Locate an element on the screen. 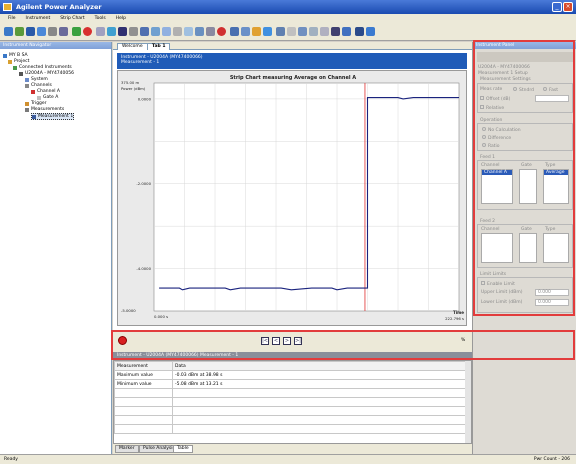 The image size is (576, 464). row-label: Minimum value is located at coordinates (143, 384).